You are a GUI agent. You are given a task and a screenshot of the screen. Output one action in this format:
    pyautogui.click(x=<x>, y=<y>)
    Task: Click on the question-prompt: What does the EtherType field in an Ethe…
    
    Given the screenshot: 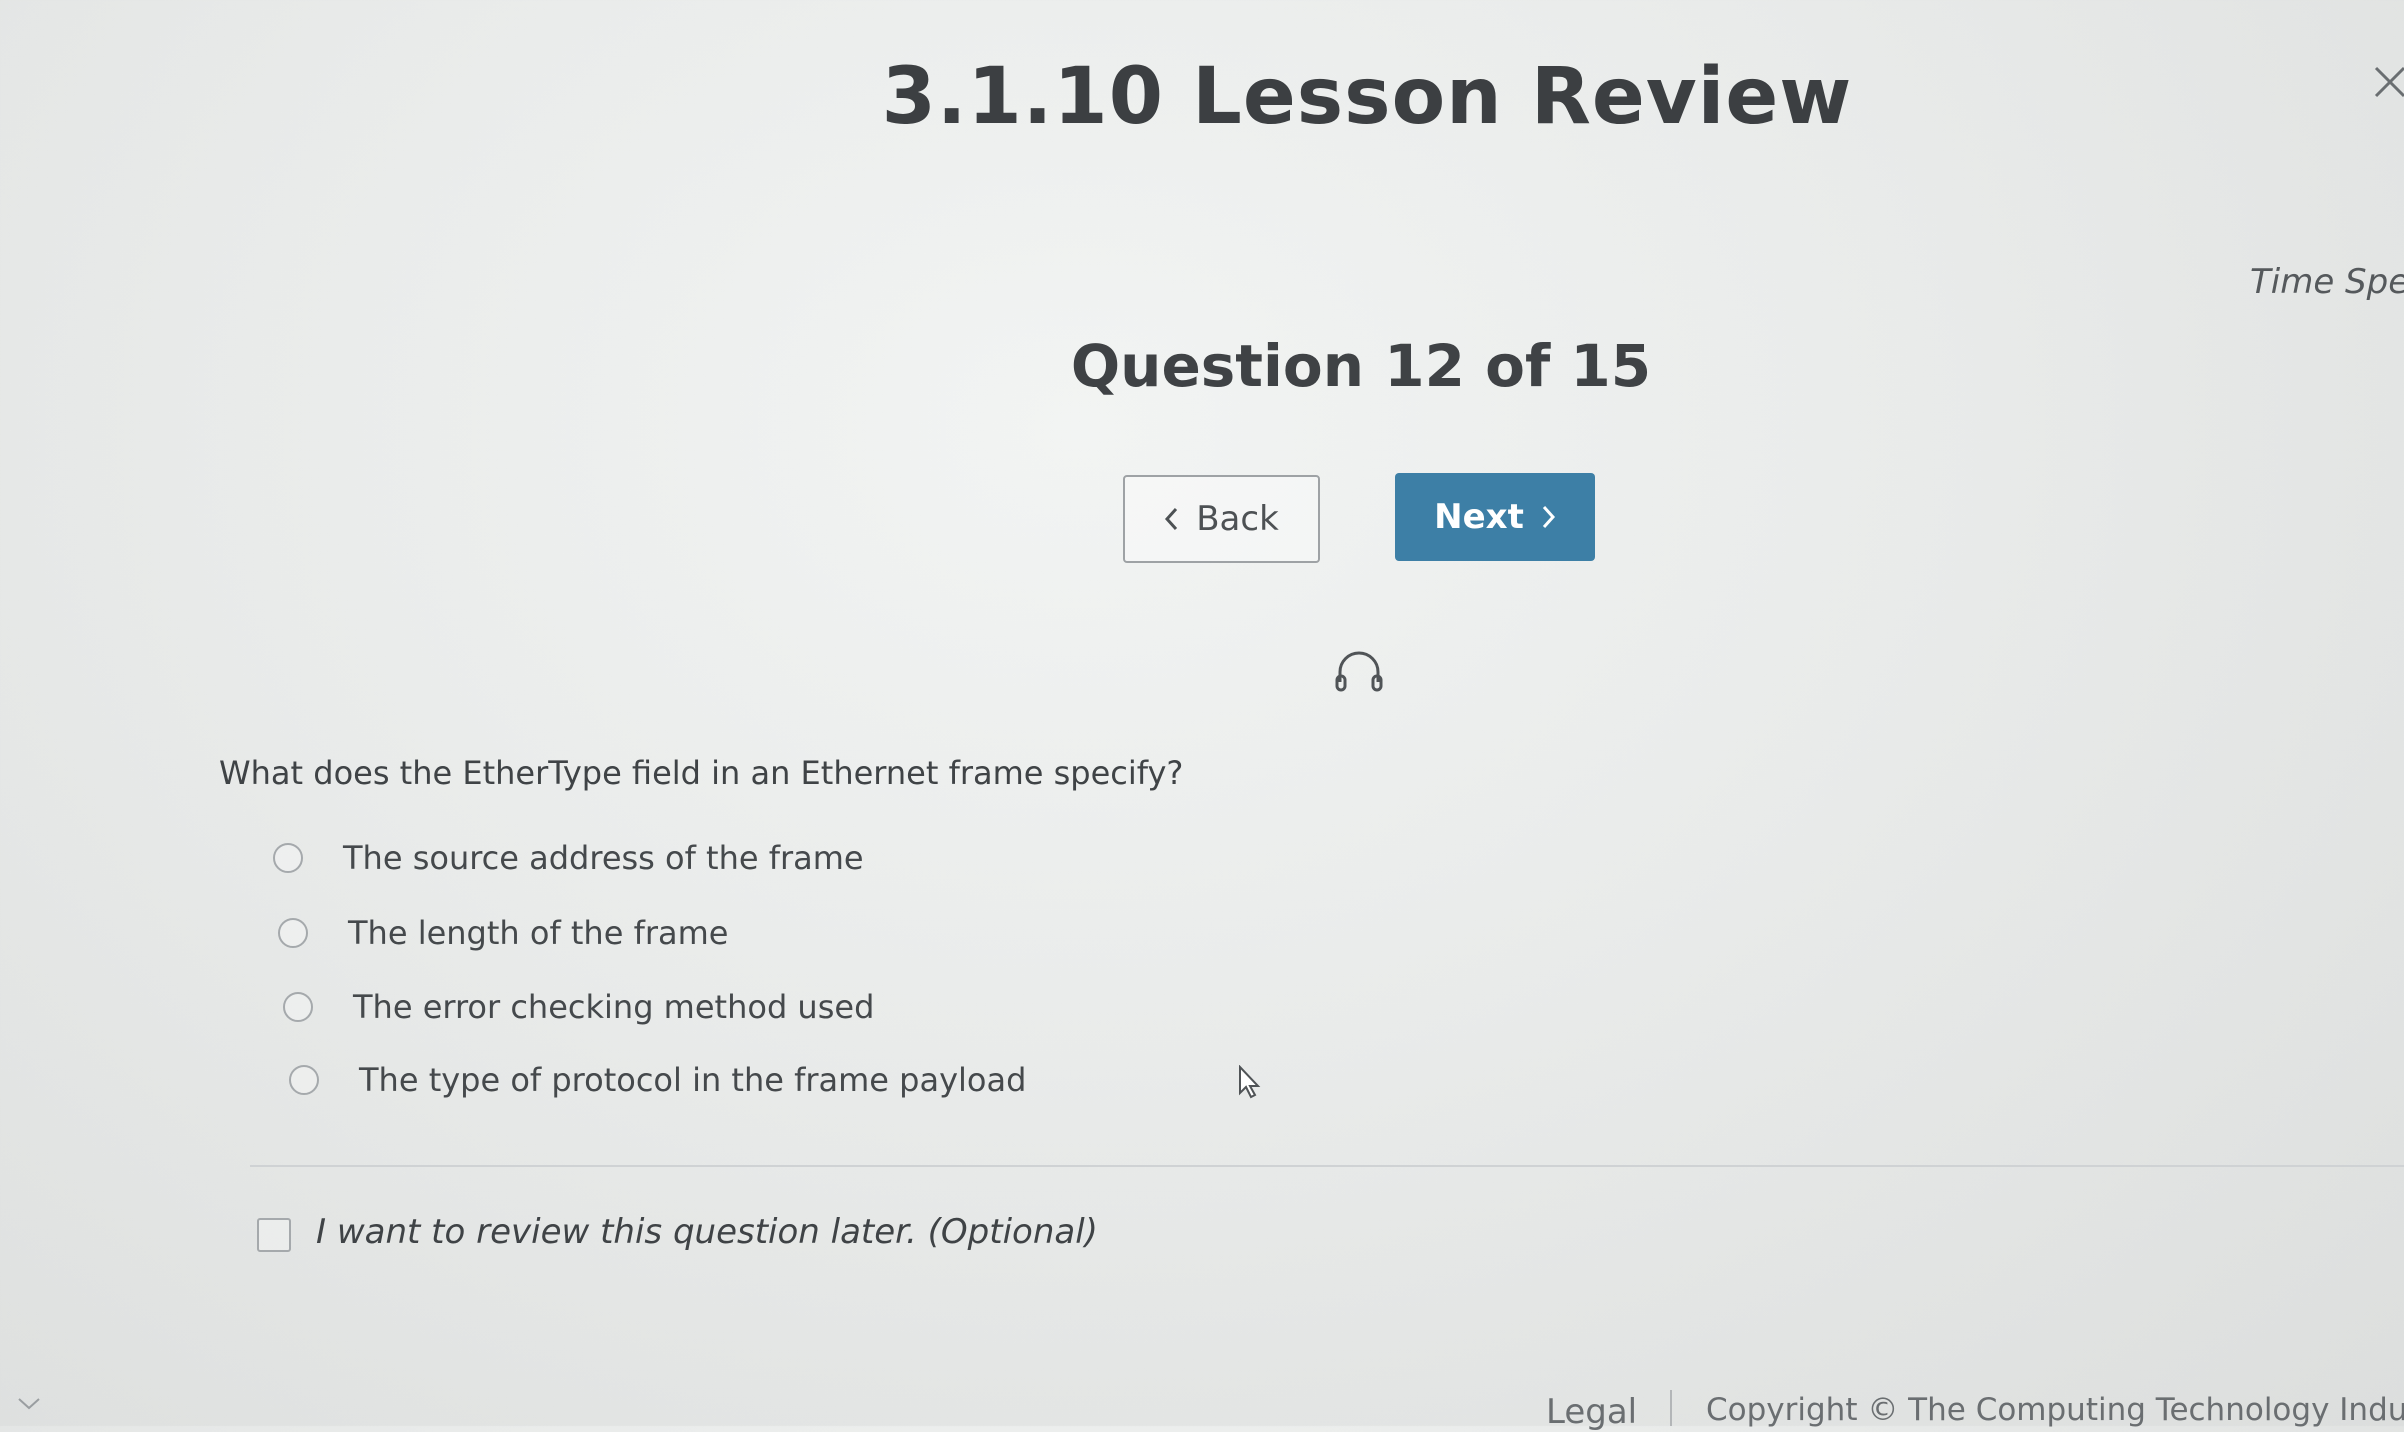 What is the action you would take?
    pyautogui.click(x=701, y=773)
    